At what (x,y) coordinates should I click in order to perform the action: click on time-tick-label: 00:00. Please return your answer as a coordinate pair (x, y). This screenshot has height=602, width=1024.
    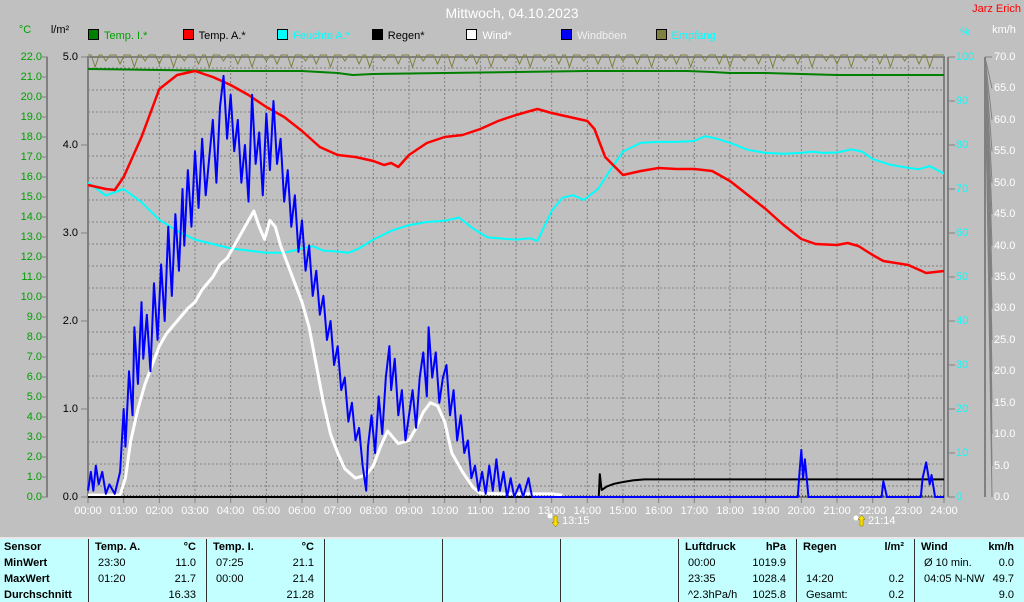
    Looking at the image, I should click on (88, 511).